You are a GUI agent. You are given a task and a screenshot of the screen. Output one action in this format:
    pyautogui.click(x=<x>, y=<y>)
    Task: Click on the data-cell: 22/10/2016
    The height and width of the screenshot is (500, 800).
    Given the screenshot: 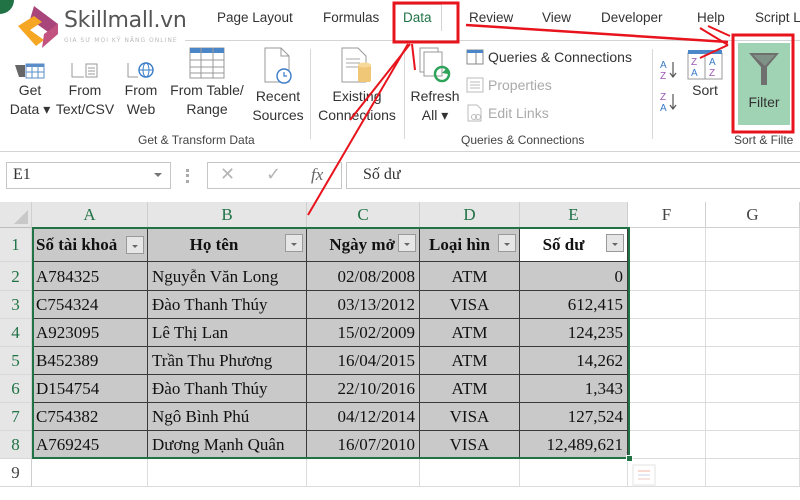 What is the action you would take?
    pyautogui.click(x=363, y=389)
    